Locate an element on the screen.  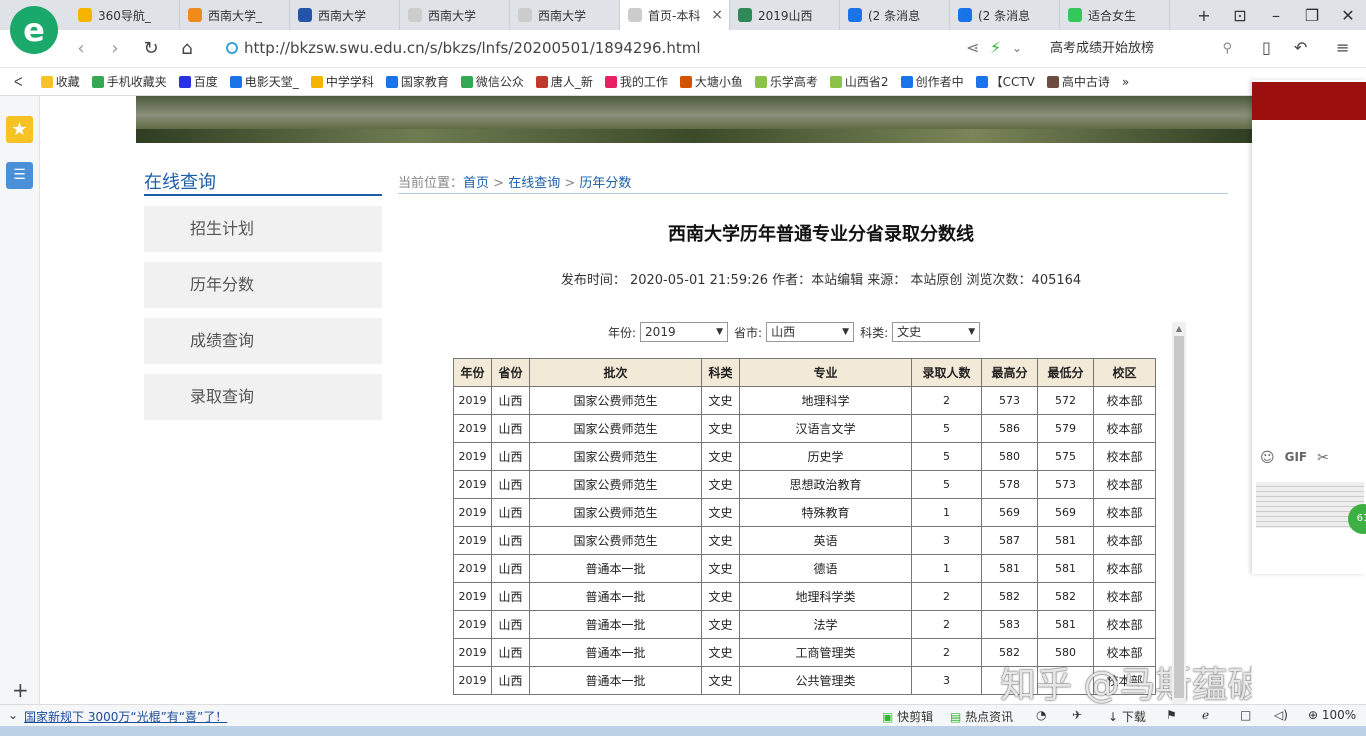
status-expand-icon: ⌄ is located at coordinates (13, 715).